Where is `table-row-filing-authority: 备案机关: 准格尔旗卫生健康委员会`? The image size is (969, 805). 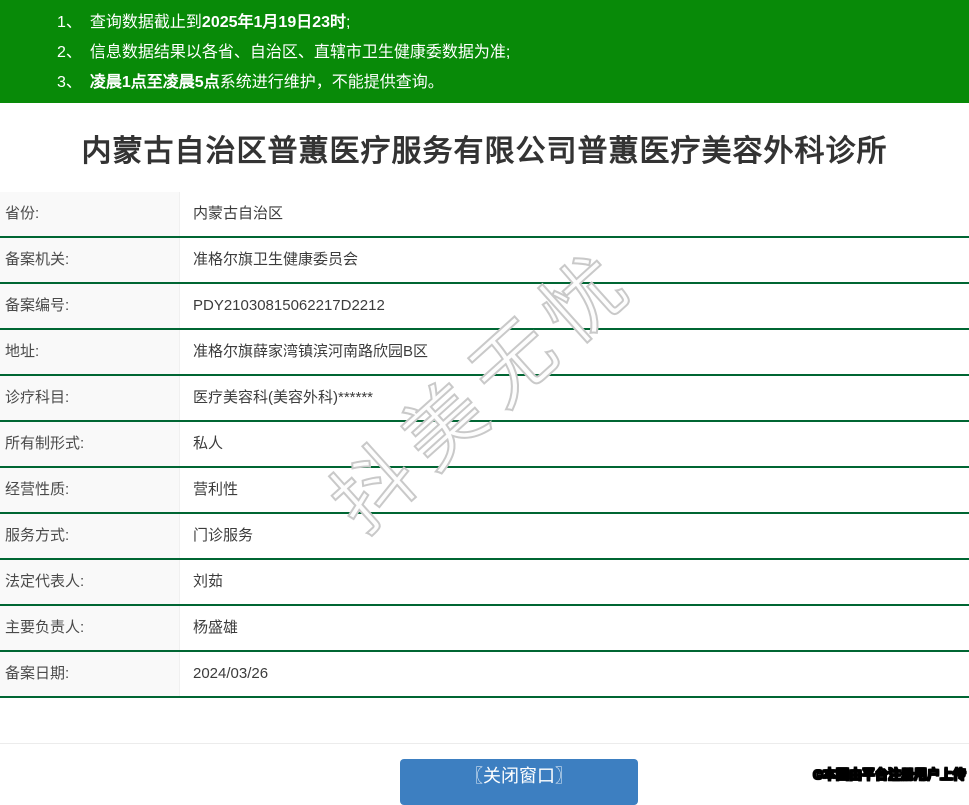 table-row-filing-authority: 备案机关: 准格尔旗卫生健康委员会 is located at coordinates (484, 261).